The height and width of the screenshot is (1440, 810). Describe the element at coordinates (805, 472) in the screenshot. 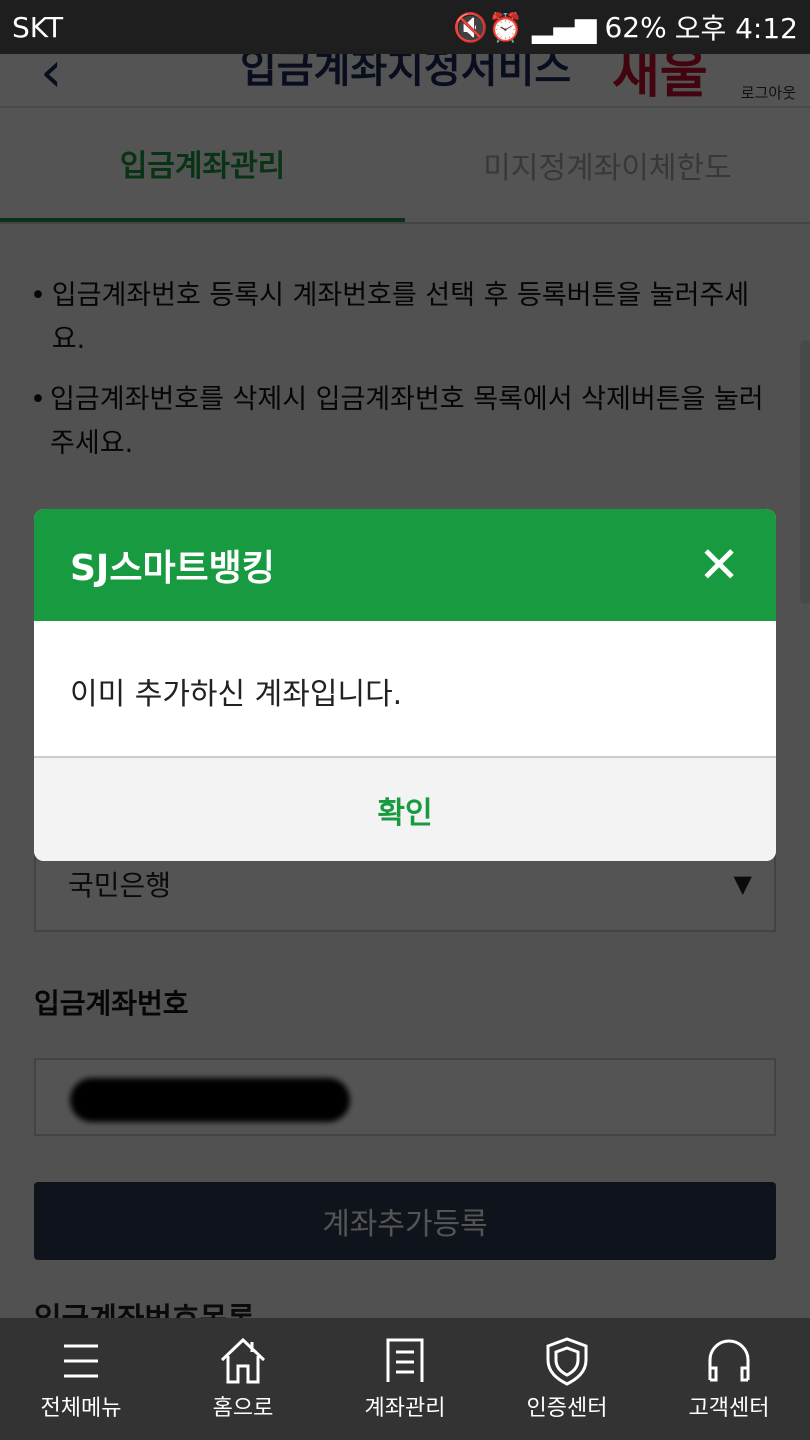

I see `scrollbar` at that location.